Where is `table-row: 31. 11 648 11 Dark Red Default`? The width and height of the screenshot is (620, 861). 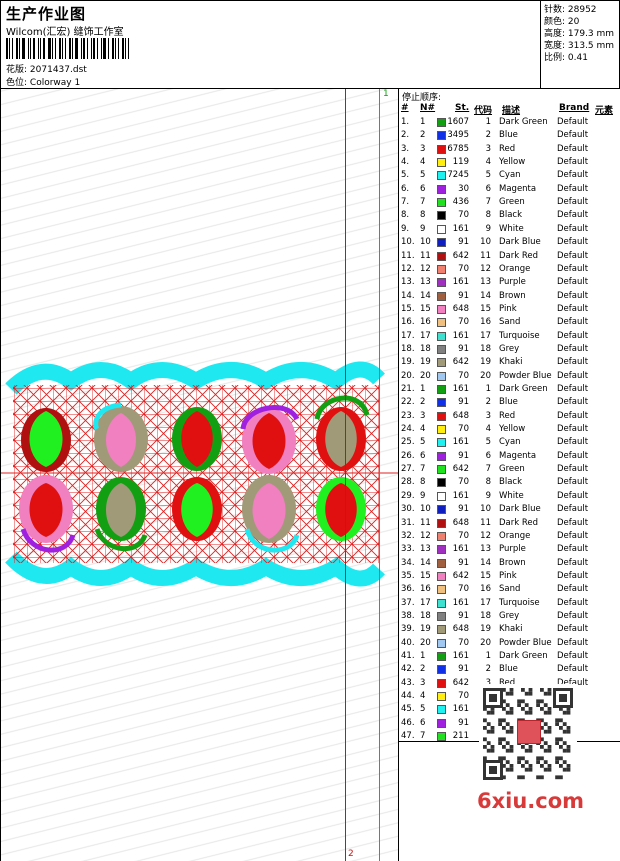 table-row: 31. 11 648 11 Dark Red Default is located at coordinates (509, 523).